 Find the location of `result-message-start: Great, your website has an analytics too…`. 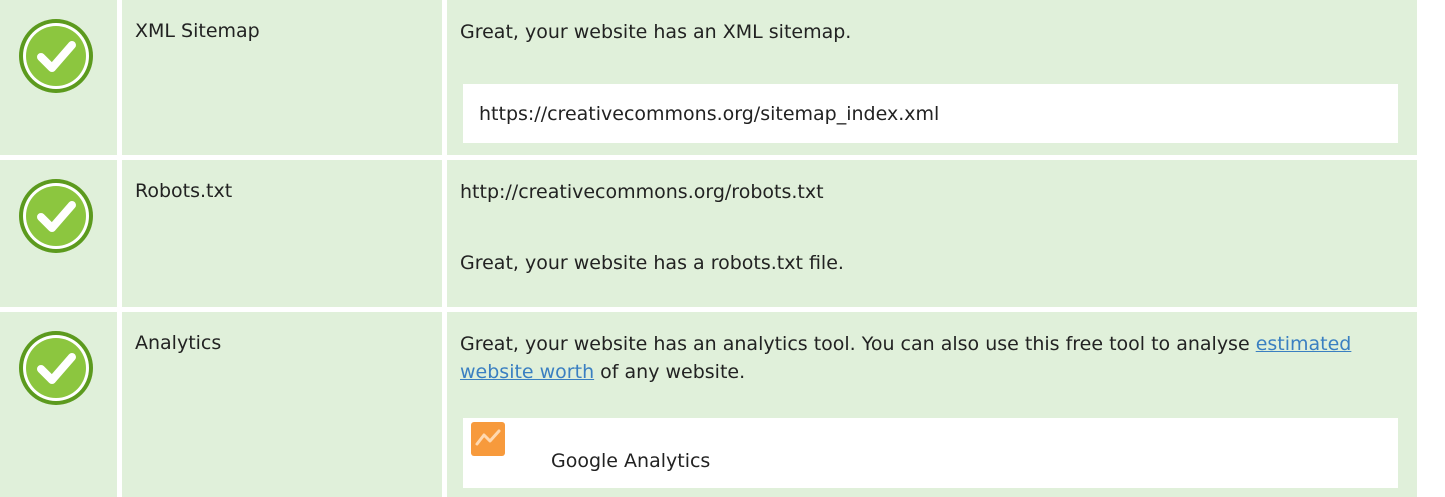

result-message-start: Great, your website has an analytics too… is located at coordinates (858, 344).